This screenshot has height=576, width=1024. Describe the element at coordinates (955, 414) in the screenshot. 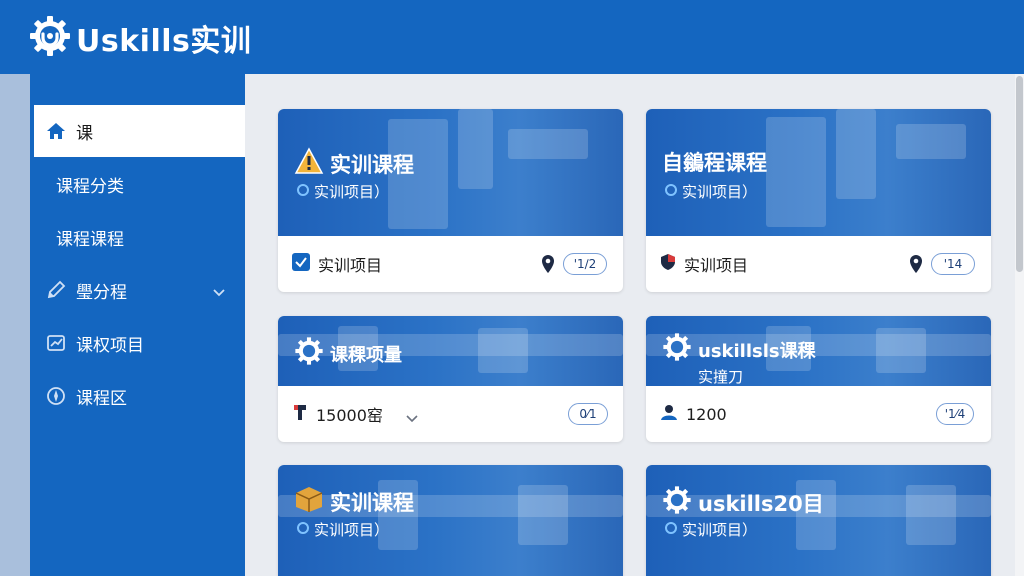

I see `card-badge: '1⁄4` at that location.